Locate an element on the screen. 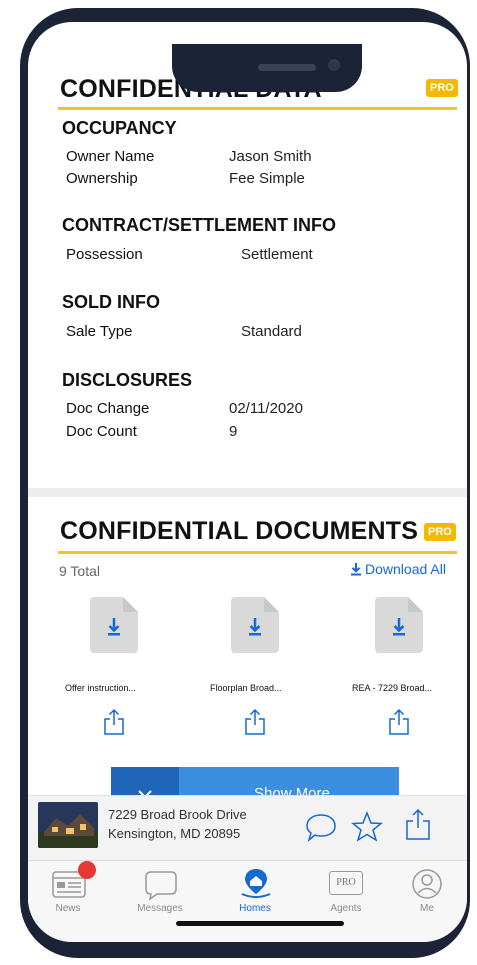 The height and width of the screenshot is (965, 477). phone-notch is located at coordinates (267, 68).